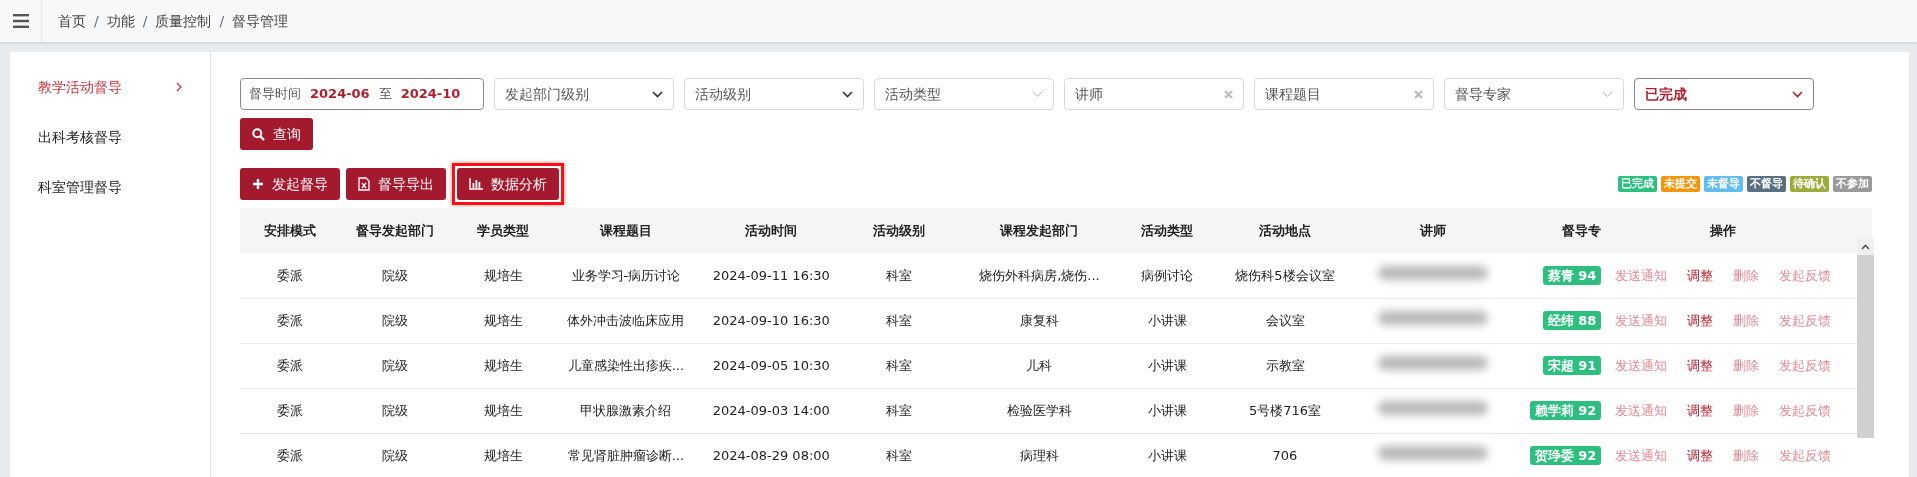 This screenshot has width=1917, height=477. What do you see at coordinates (626, 275) in the screenshot?
I see `table-cell: 业务学习-病历讨论` at bounding box center [626, 275].